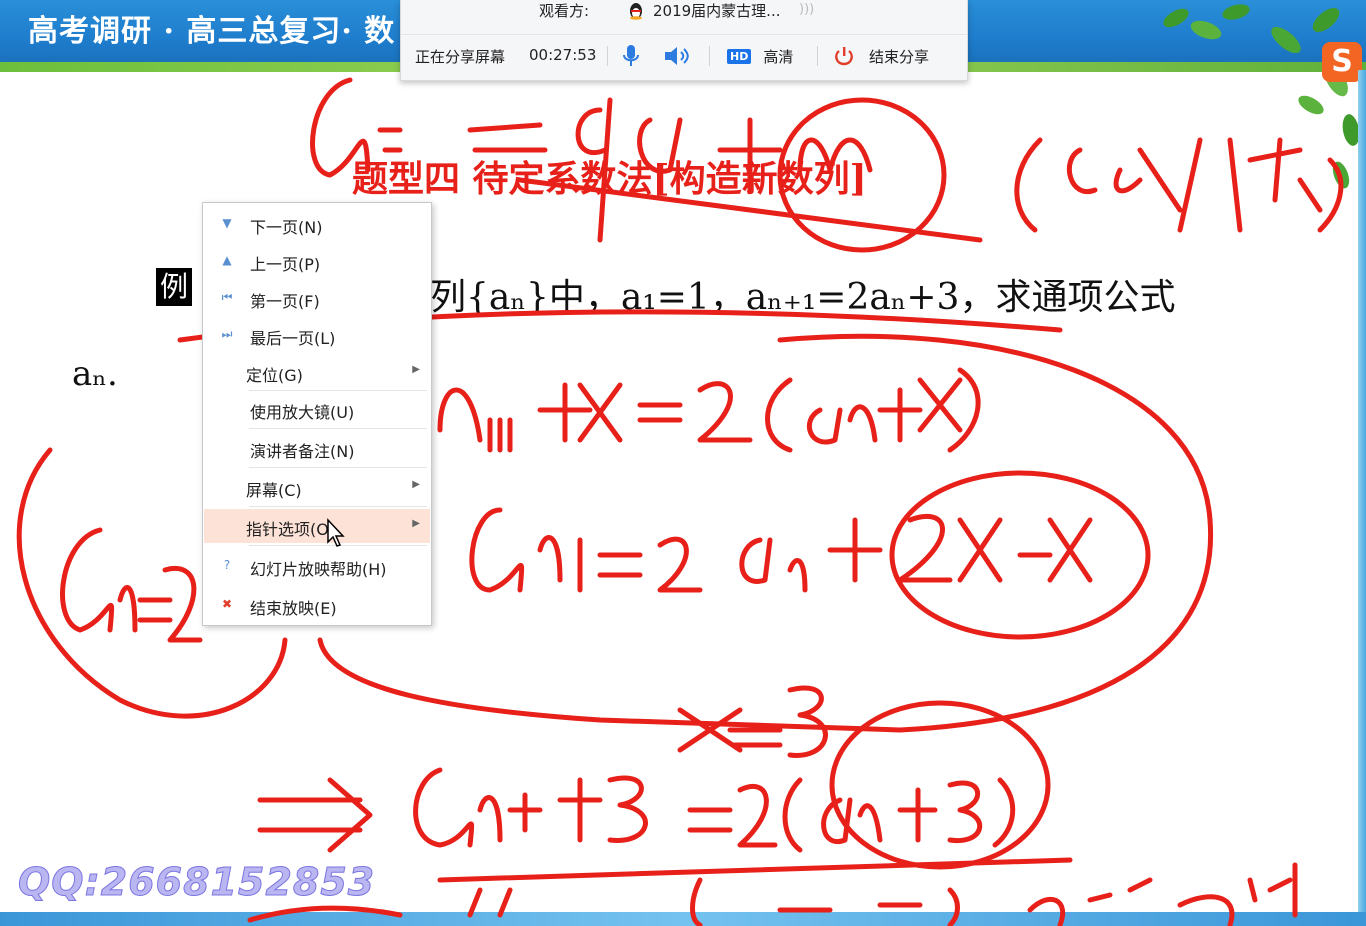 This screenshot has height=926, width=1366. Describe the element at coordinates (844, 56) in the screenshot. I see `power-icon` at that location.